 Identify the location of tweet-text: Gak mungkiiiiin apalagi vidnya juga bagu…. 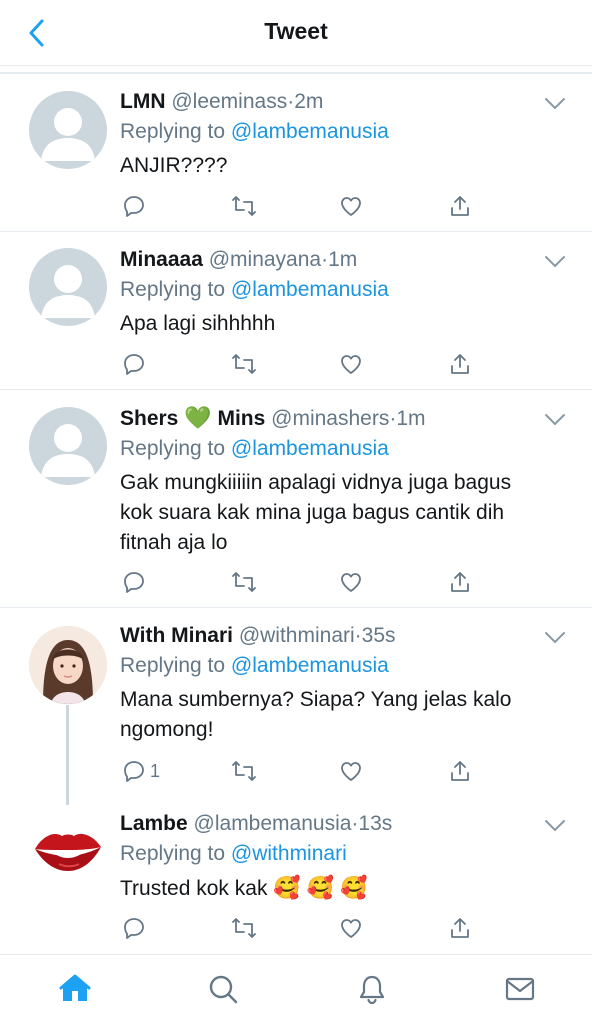
(336, 513).